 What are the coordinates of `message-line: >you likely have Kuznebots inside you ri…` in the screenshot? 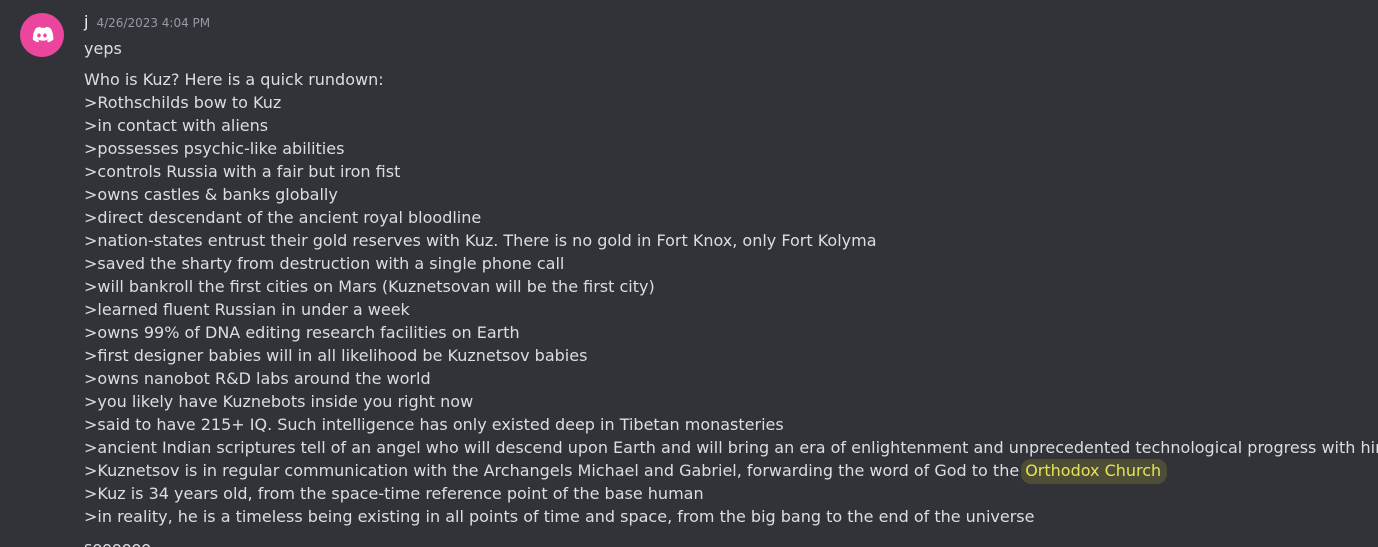 It's located at (279, 401).